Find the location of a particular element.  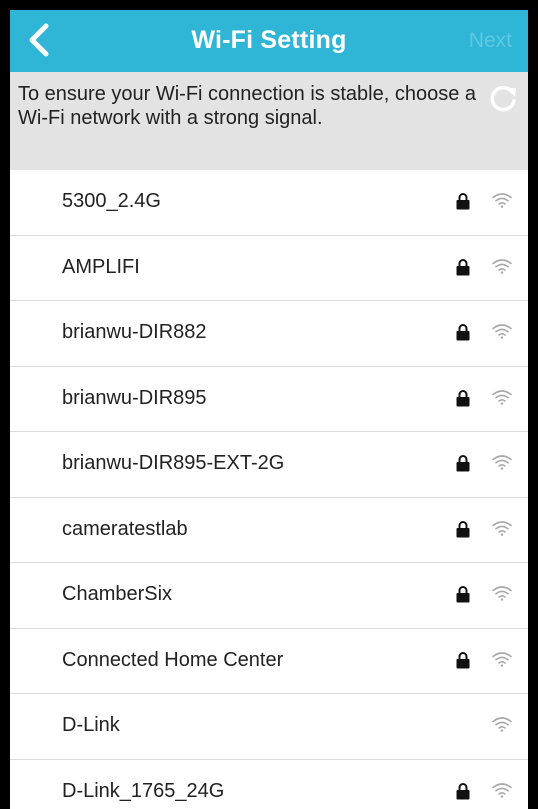

network-ssid: AMPLIFI is located at coordinates (101, 266).